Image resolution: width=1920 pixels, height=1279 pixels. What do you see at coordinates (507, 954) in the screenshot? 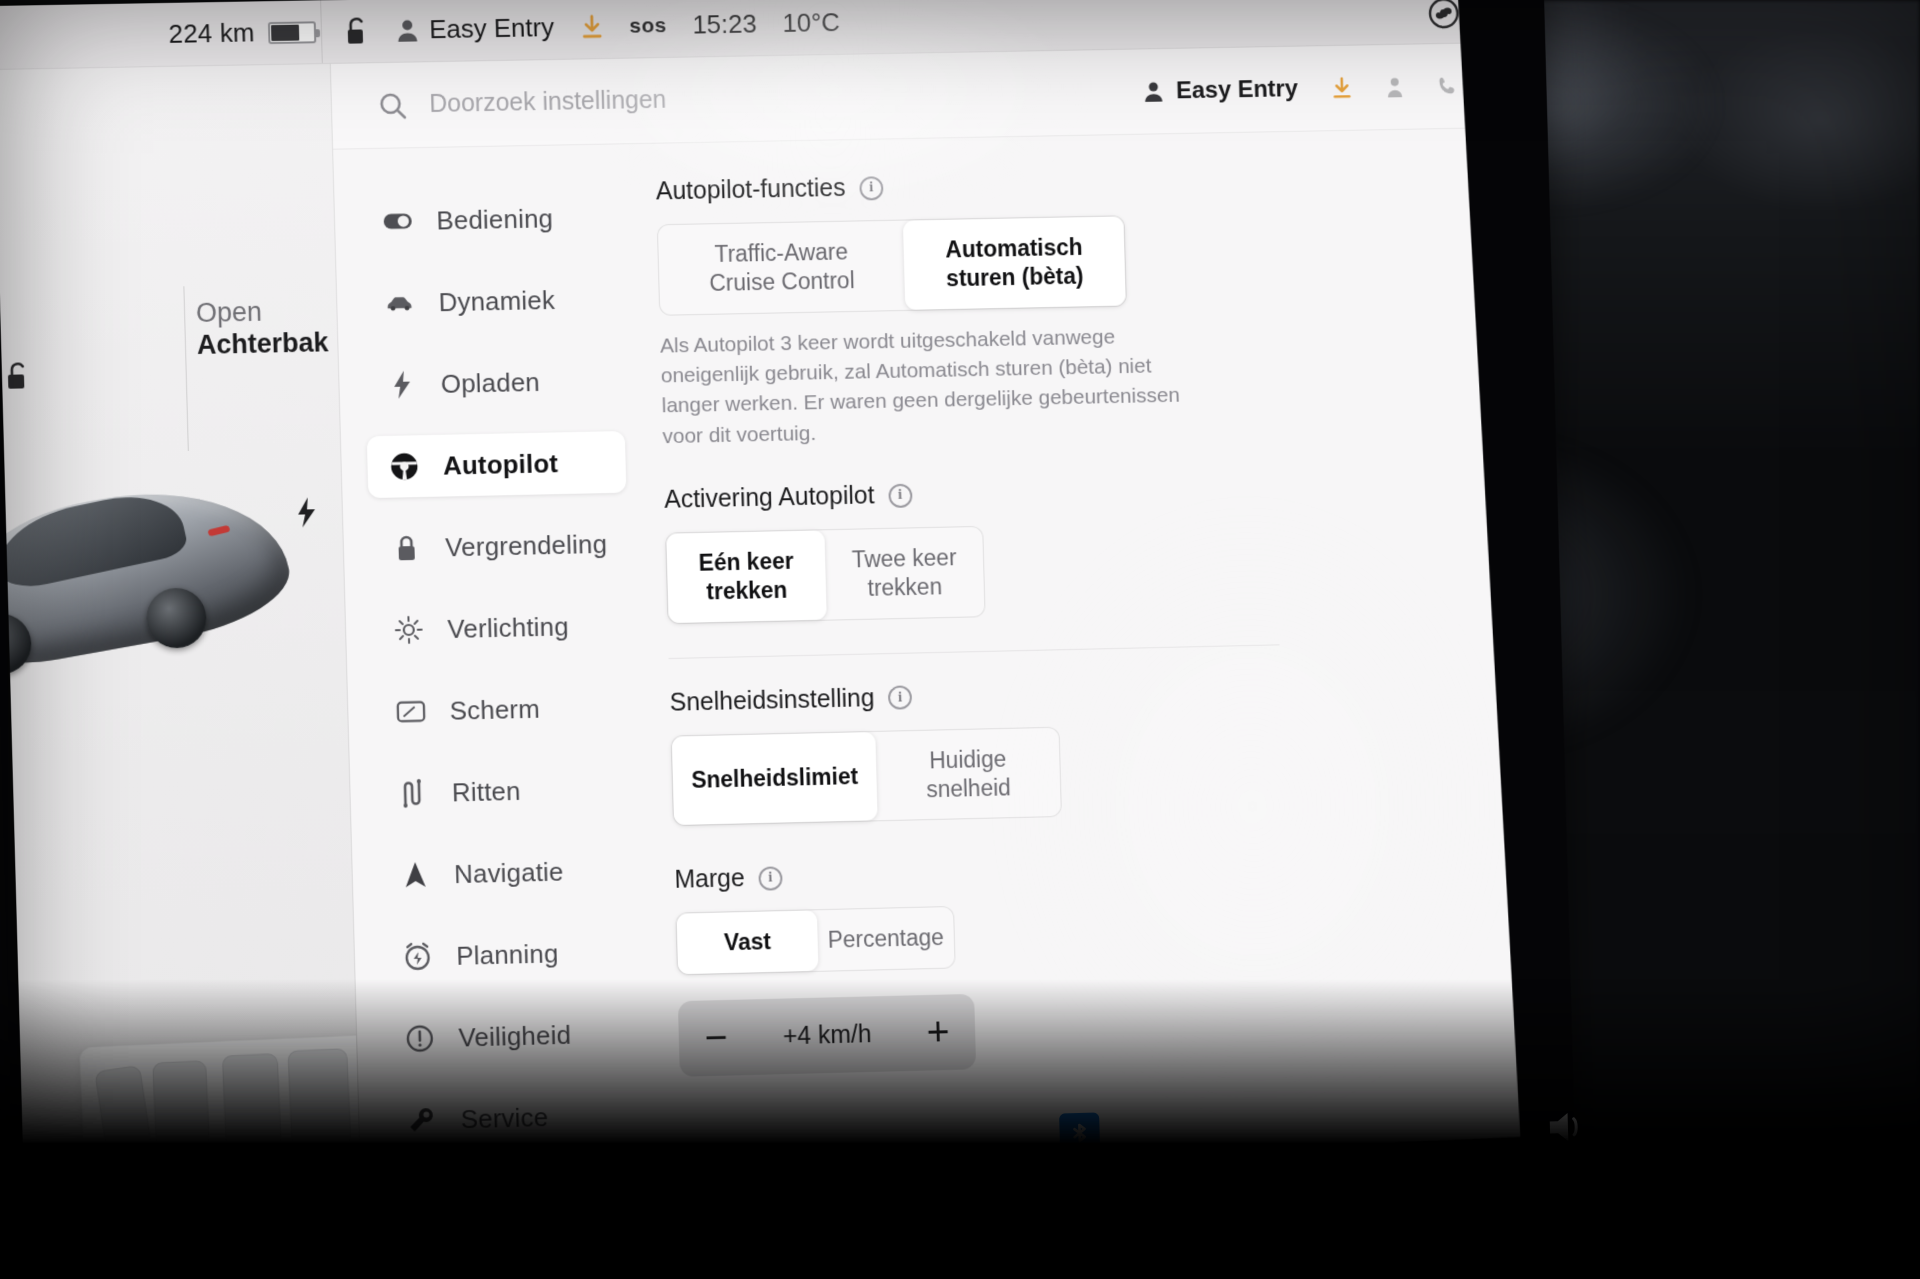
I see `sidebar-item-label: Planning` at bounding box center [507, 954].